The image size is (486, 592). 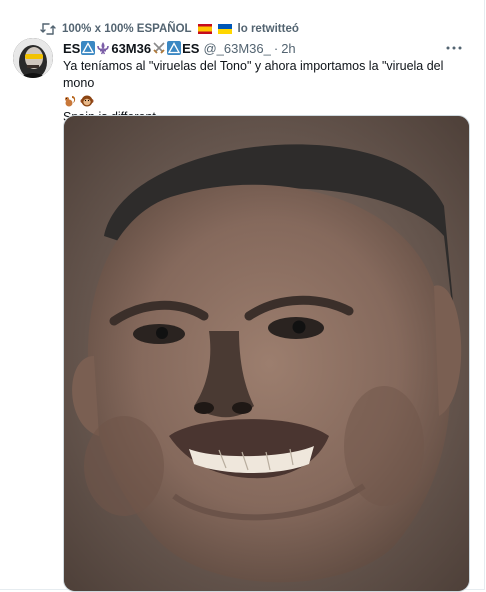 I want to click on more-icon, so click(x=454, y=48).